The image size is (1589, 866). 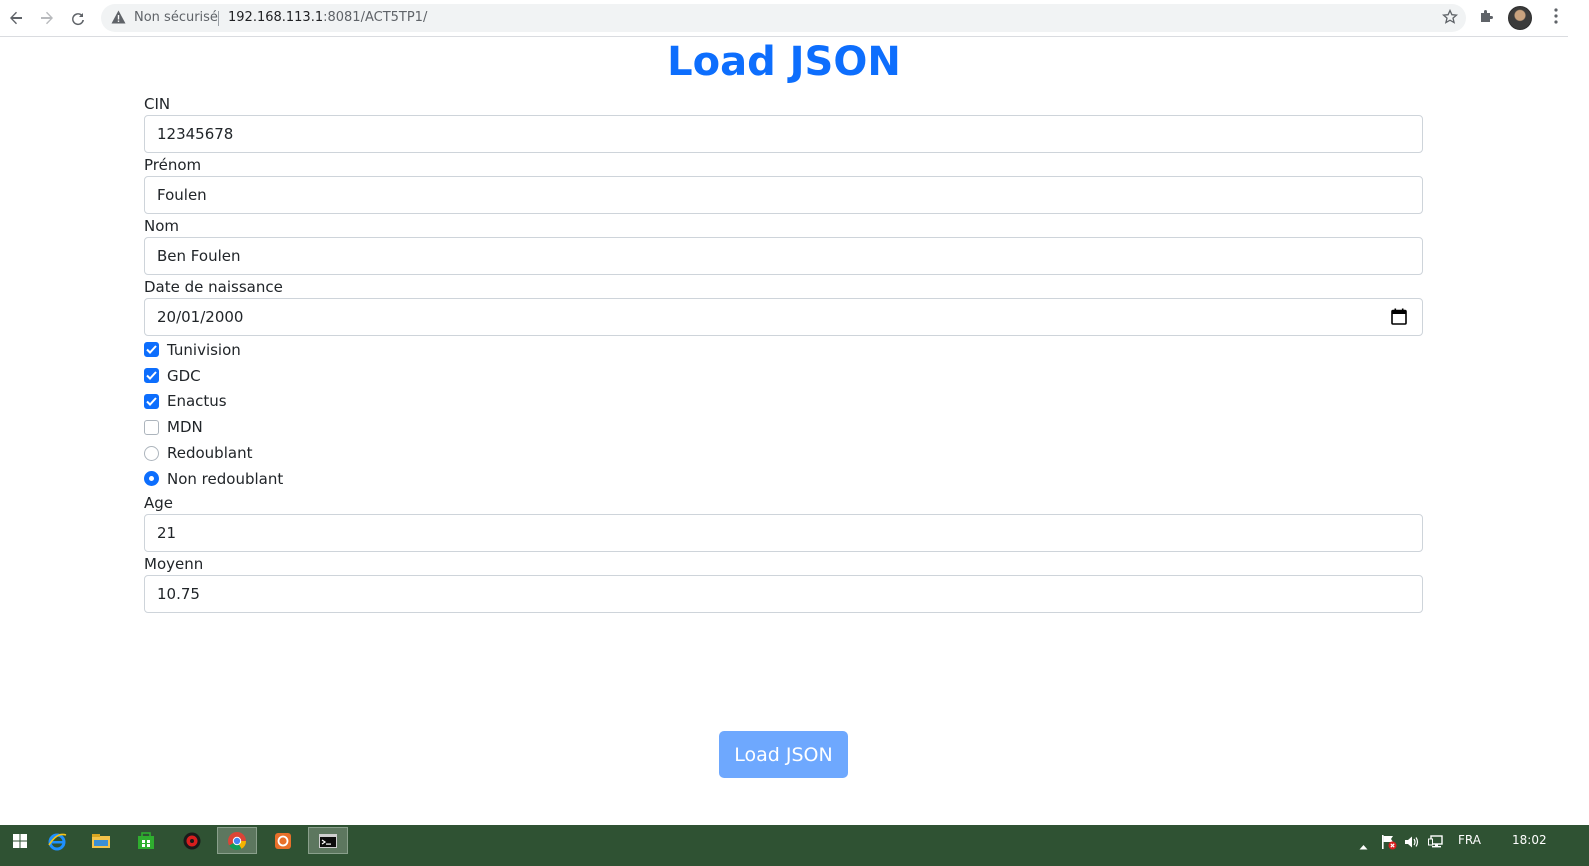 What do you see at coordinates (146, 840) in the screenshot?
I see `store-app-icon` at bounding box center [146, 840].